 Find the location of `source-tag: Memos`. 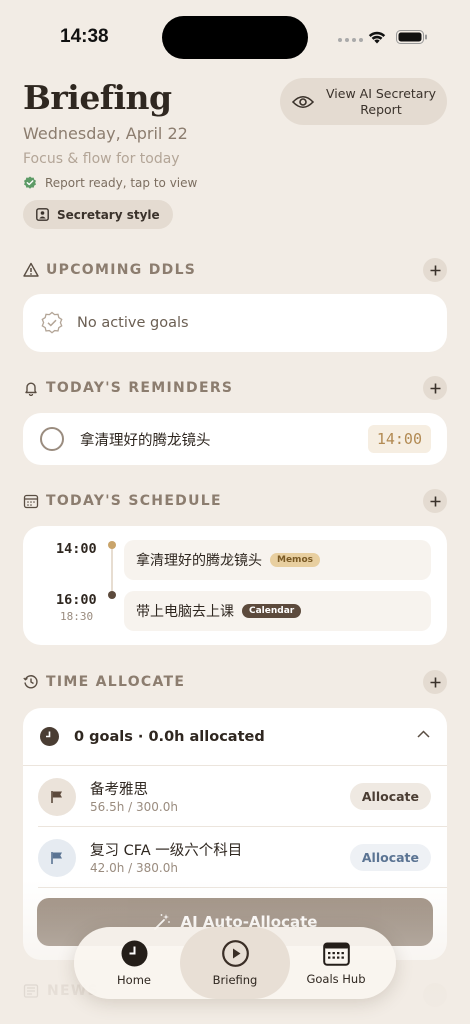

source-tag: Memos is located at coordinates (295, 560).